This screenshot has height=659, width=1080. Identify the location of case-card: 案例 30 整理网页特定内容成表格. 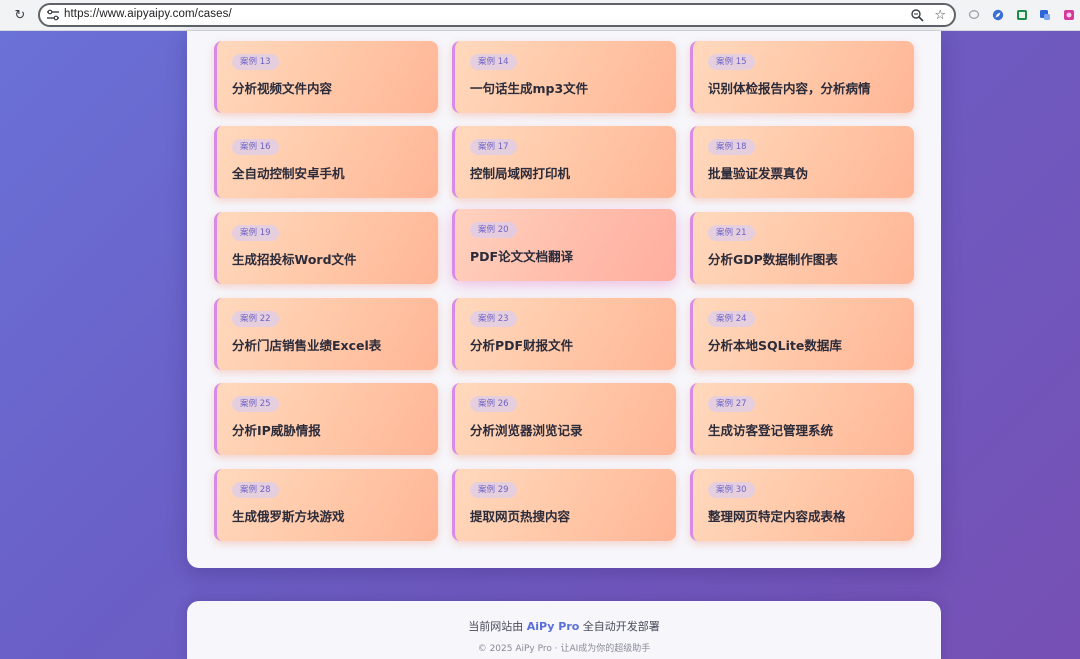
(802, 505).